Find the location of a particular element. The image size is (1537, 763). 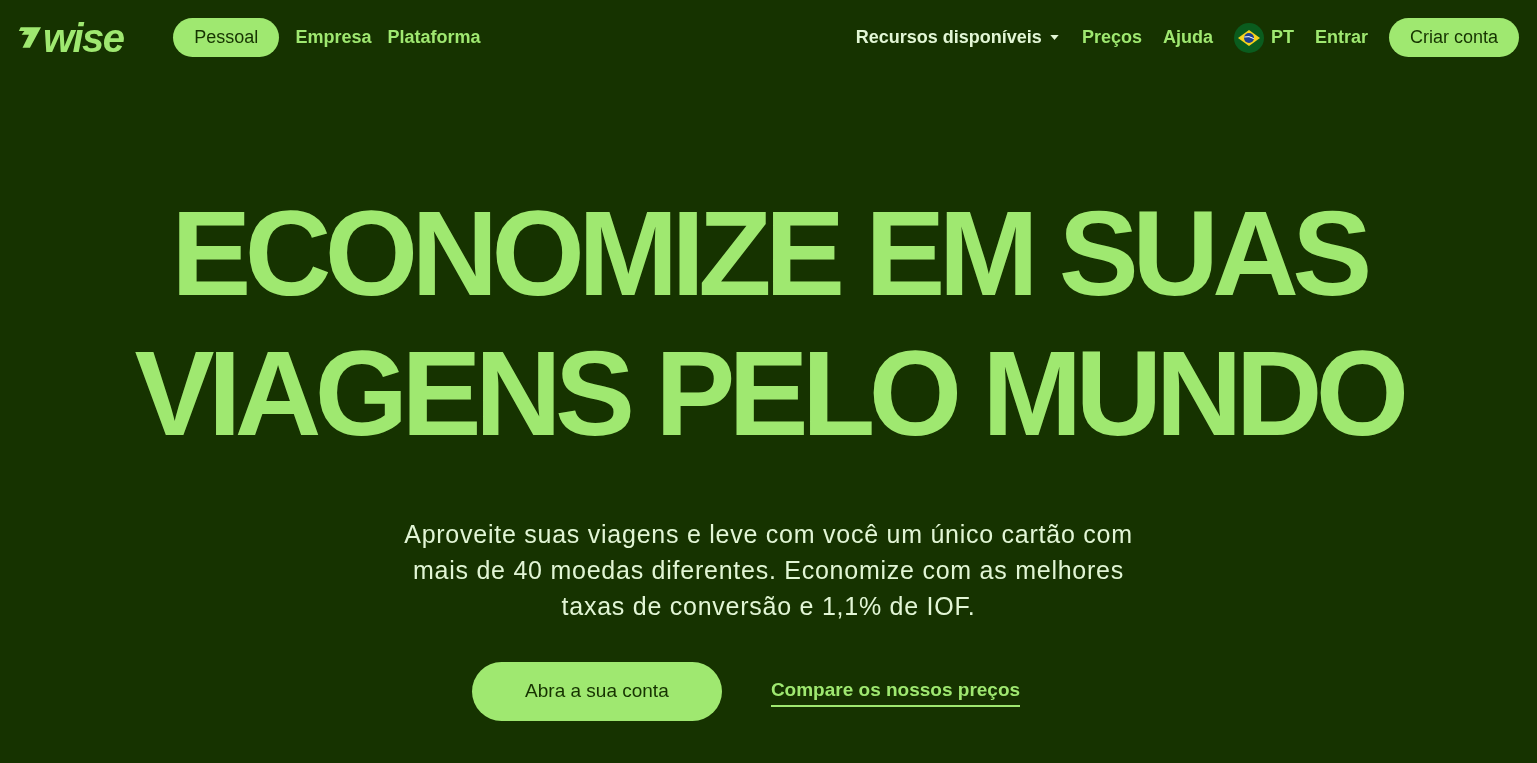

nav-tab: Empresa is located at coordinates (333, 37).